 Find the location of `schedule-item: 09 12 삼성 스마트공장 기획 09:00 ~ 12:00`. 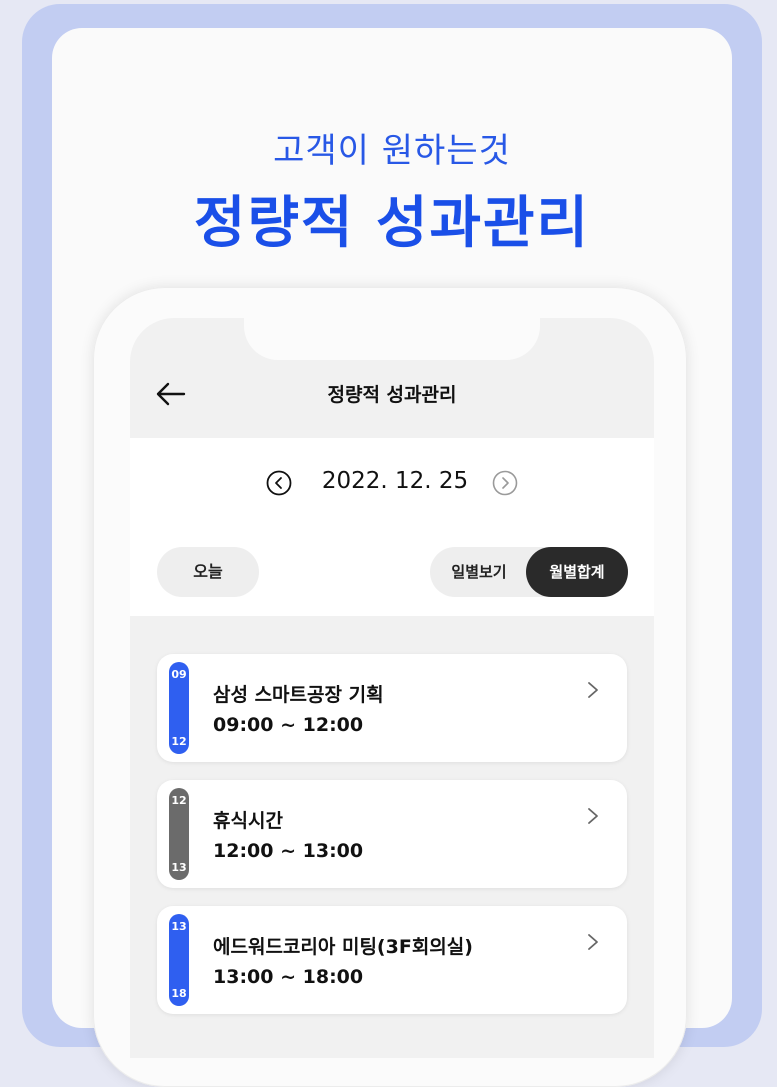

schedule-item: 09 12 삼성 스마트공장 기획 09:00 ~ 12:00 is located at coordinates (392, 708).